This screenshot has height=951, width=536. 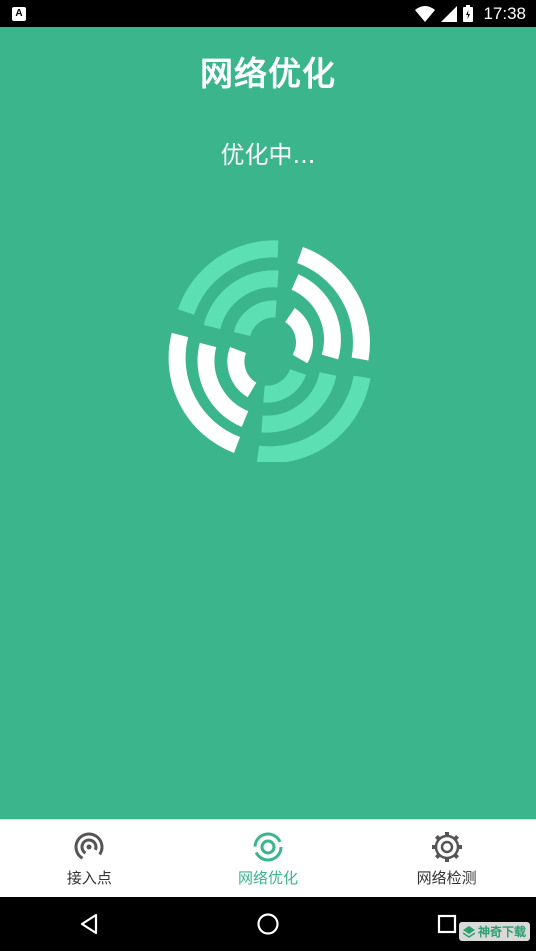 I want to click on back-triangle-icon, so click(x=89, y=924).